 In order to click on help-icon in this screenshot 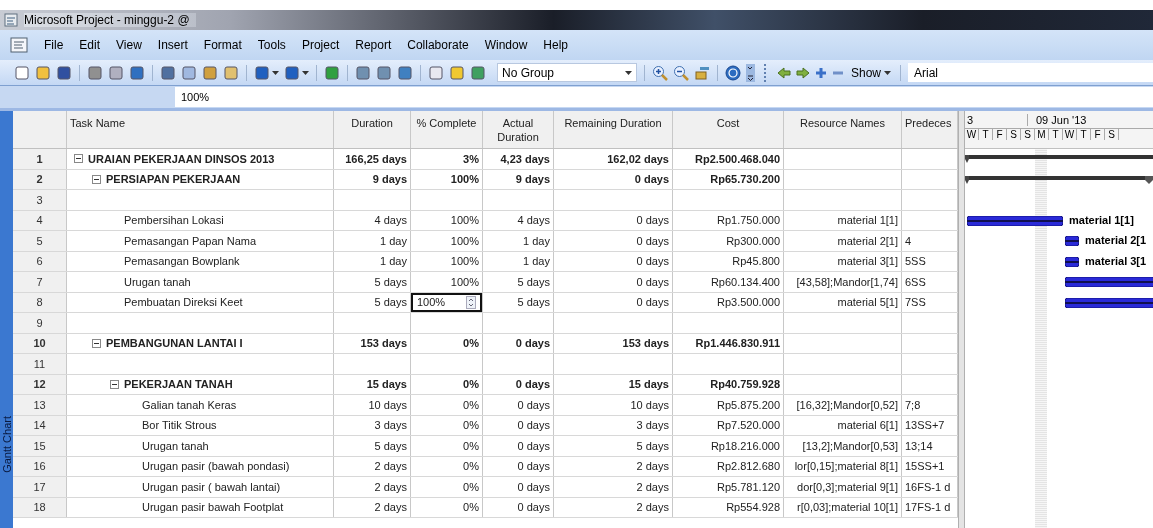, I will do `click(733, 72)`.